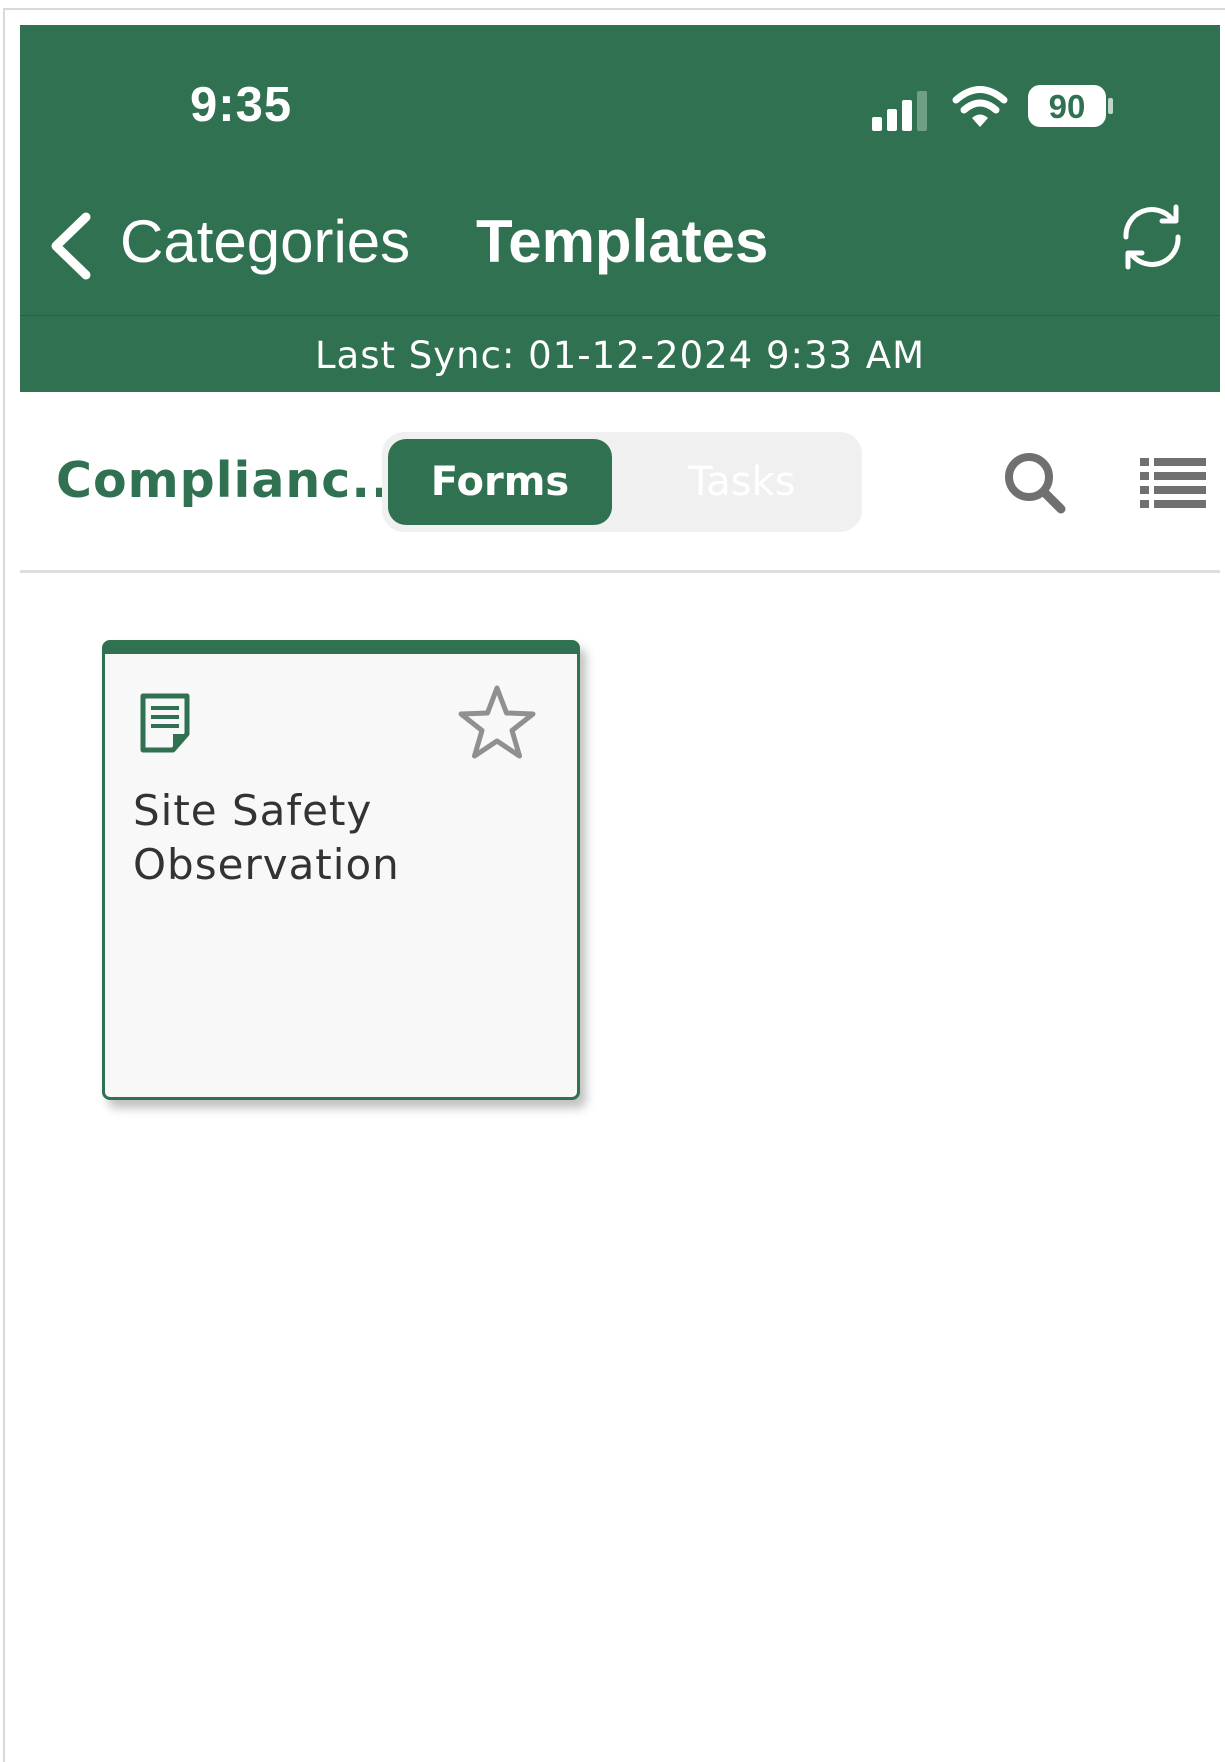 The image size is (1225, 1762). What do you see at coordinates (241, 105) in the screenshot?
I see `status-time: 9:35` at bounding box center [241, 105].